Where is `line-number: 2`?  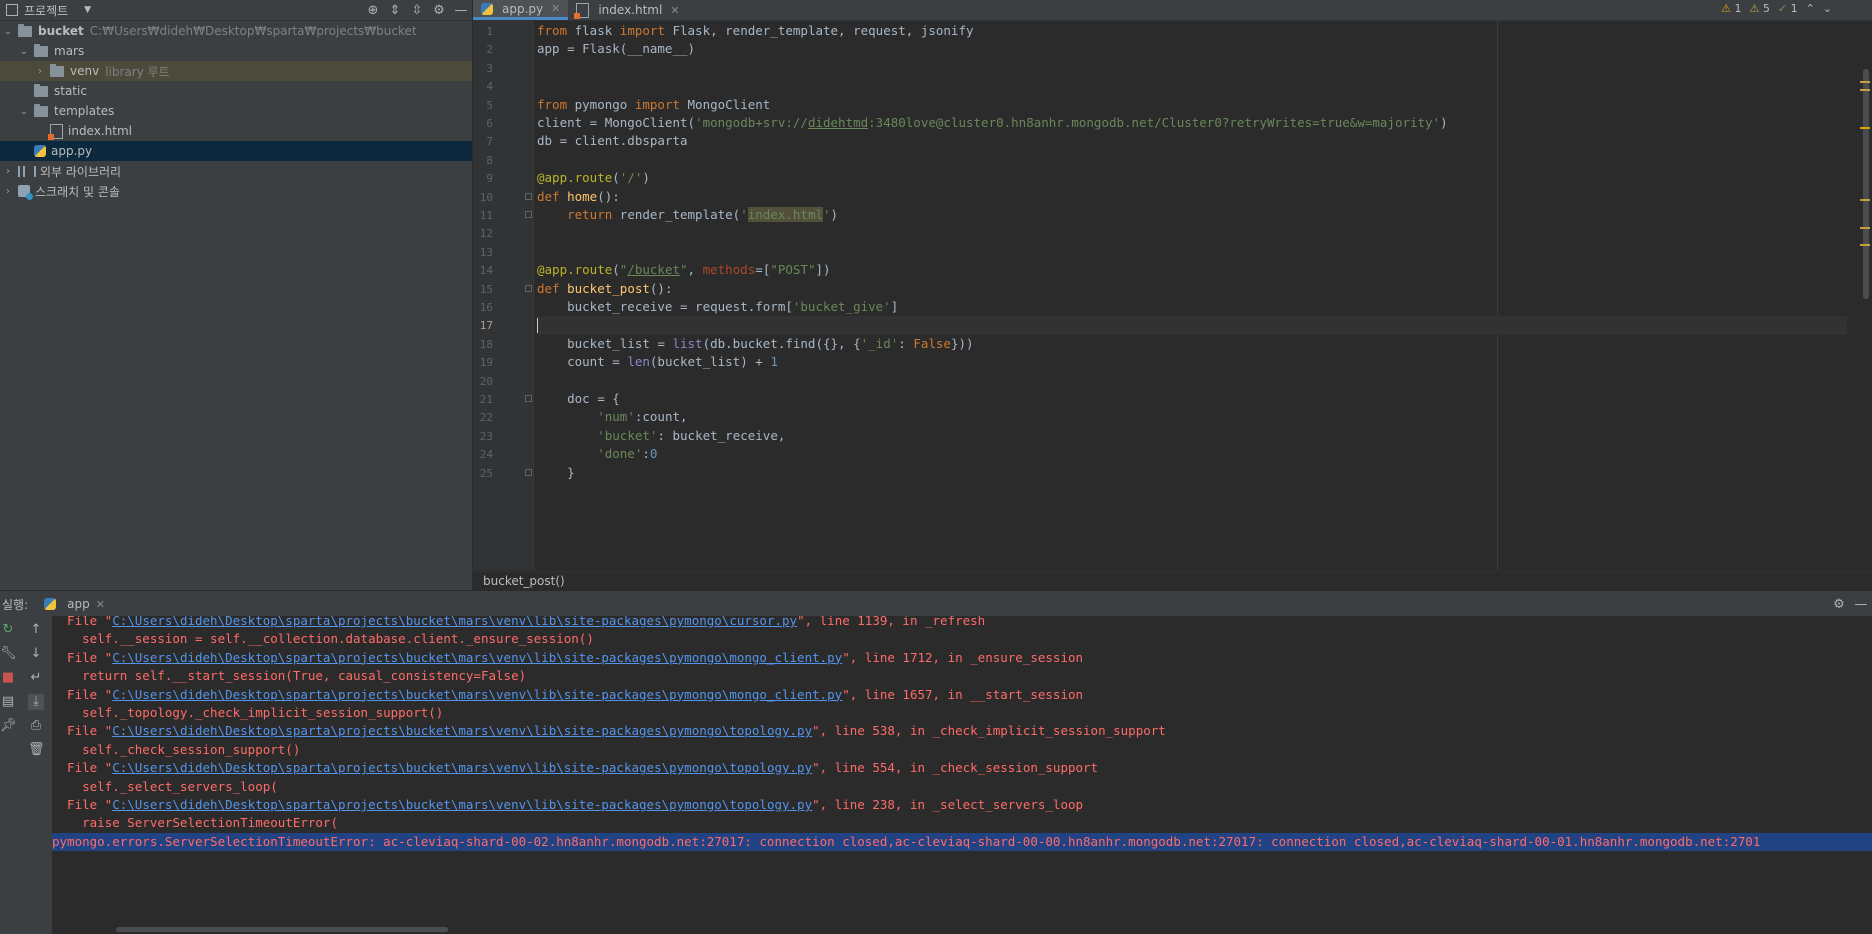 line-number: 2 is located at coordinates (483, 49).